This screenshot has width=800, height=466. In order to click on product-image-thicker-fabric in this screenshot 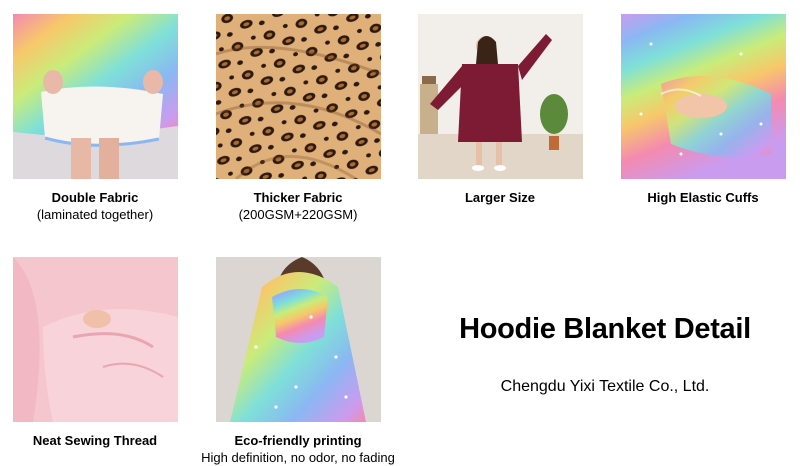, I will do `click(298, 96)`.